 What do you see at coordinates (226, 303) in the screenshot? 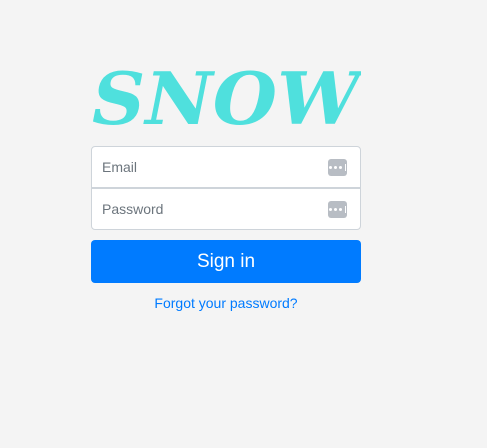
I see `forgot-password-link: Forgot your password?` at bounding box center [226, 303].